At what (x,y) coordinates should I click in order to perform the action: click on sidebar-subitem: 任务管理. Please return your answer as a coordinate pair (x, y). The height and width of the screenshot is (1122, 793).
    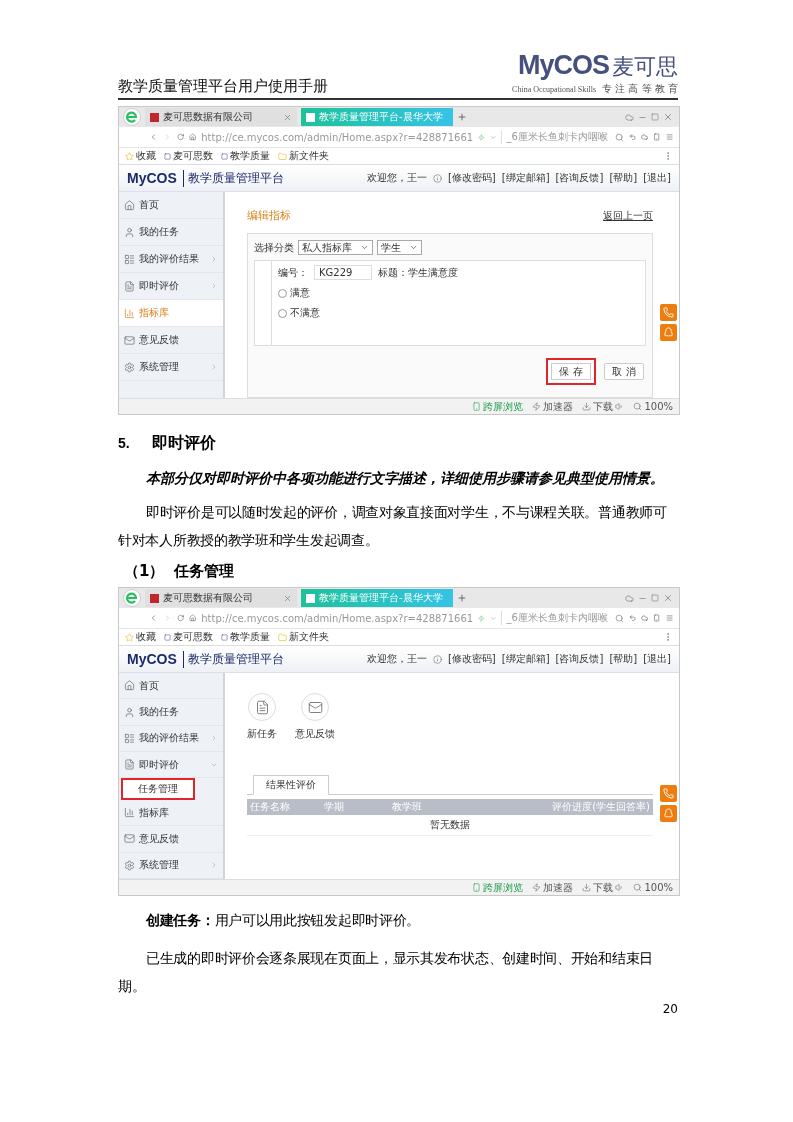
    Looking at the image, I should click on (158, 789).